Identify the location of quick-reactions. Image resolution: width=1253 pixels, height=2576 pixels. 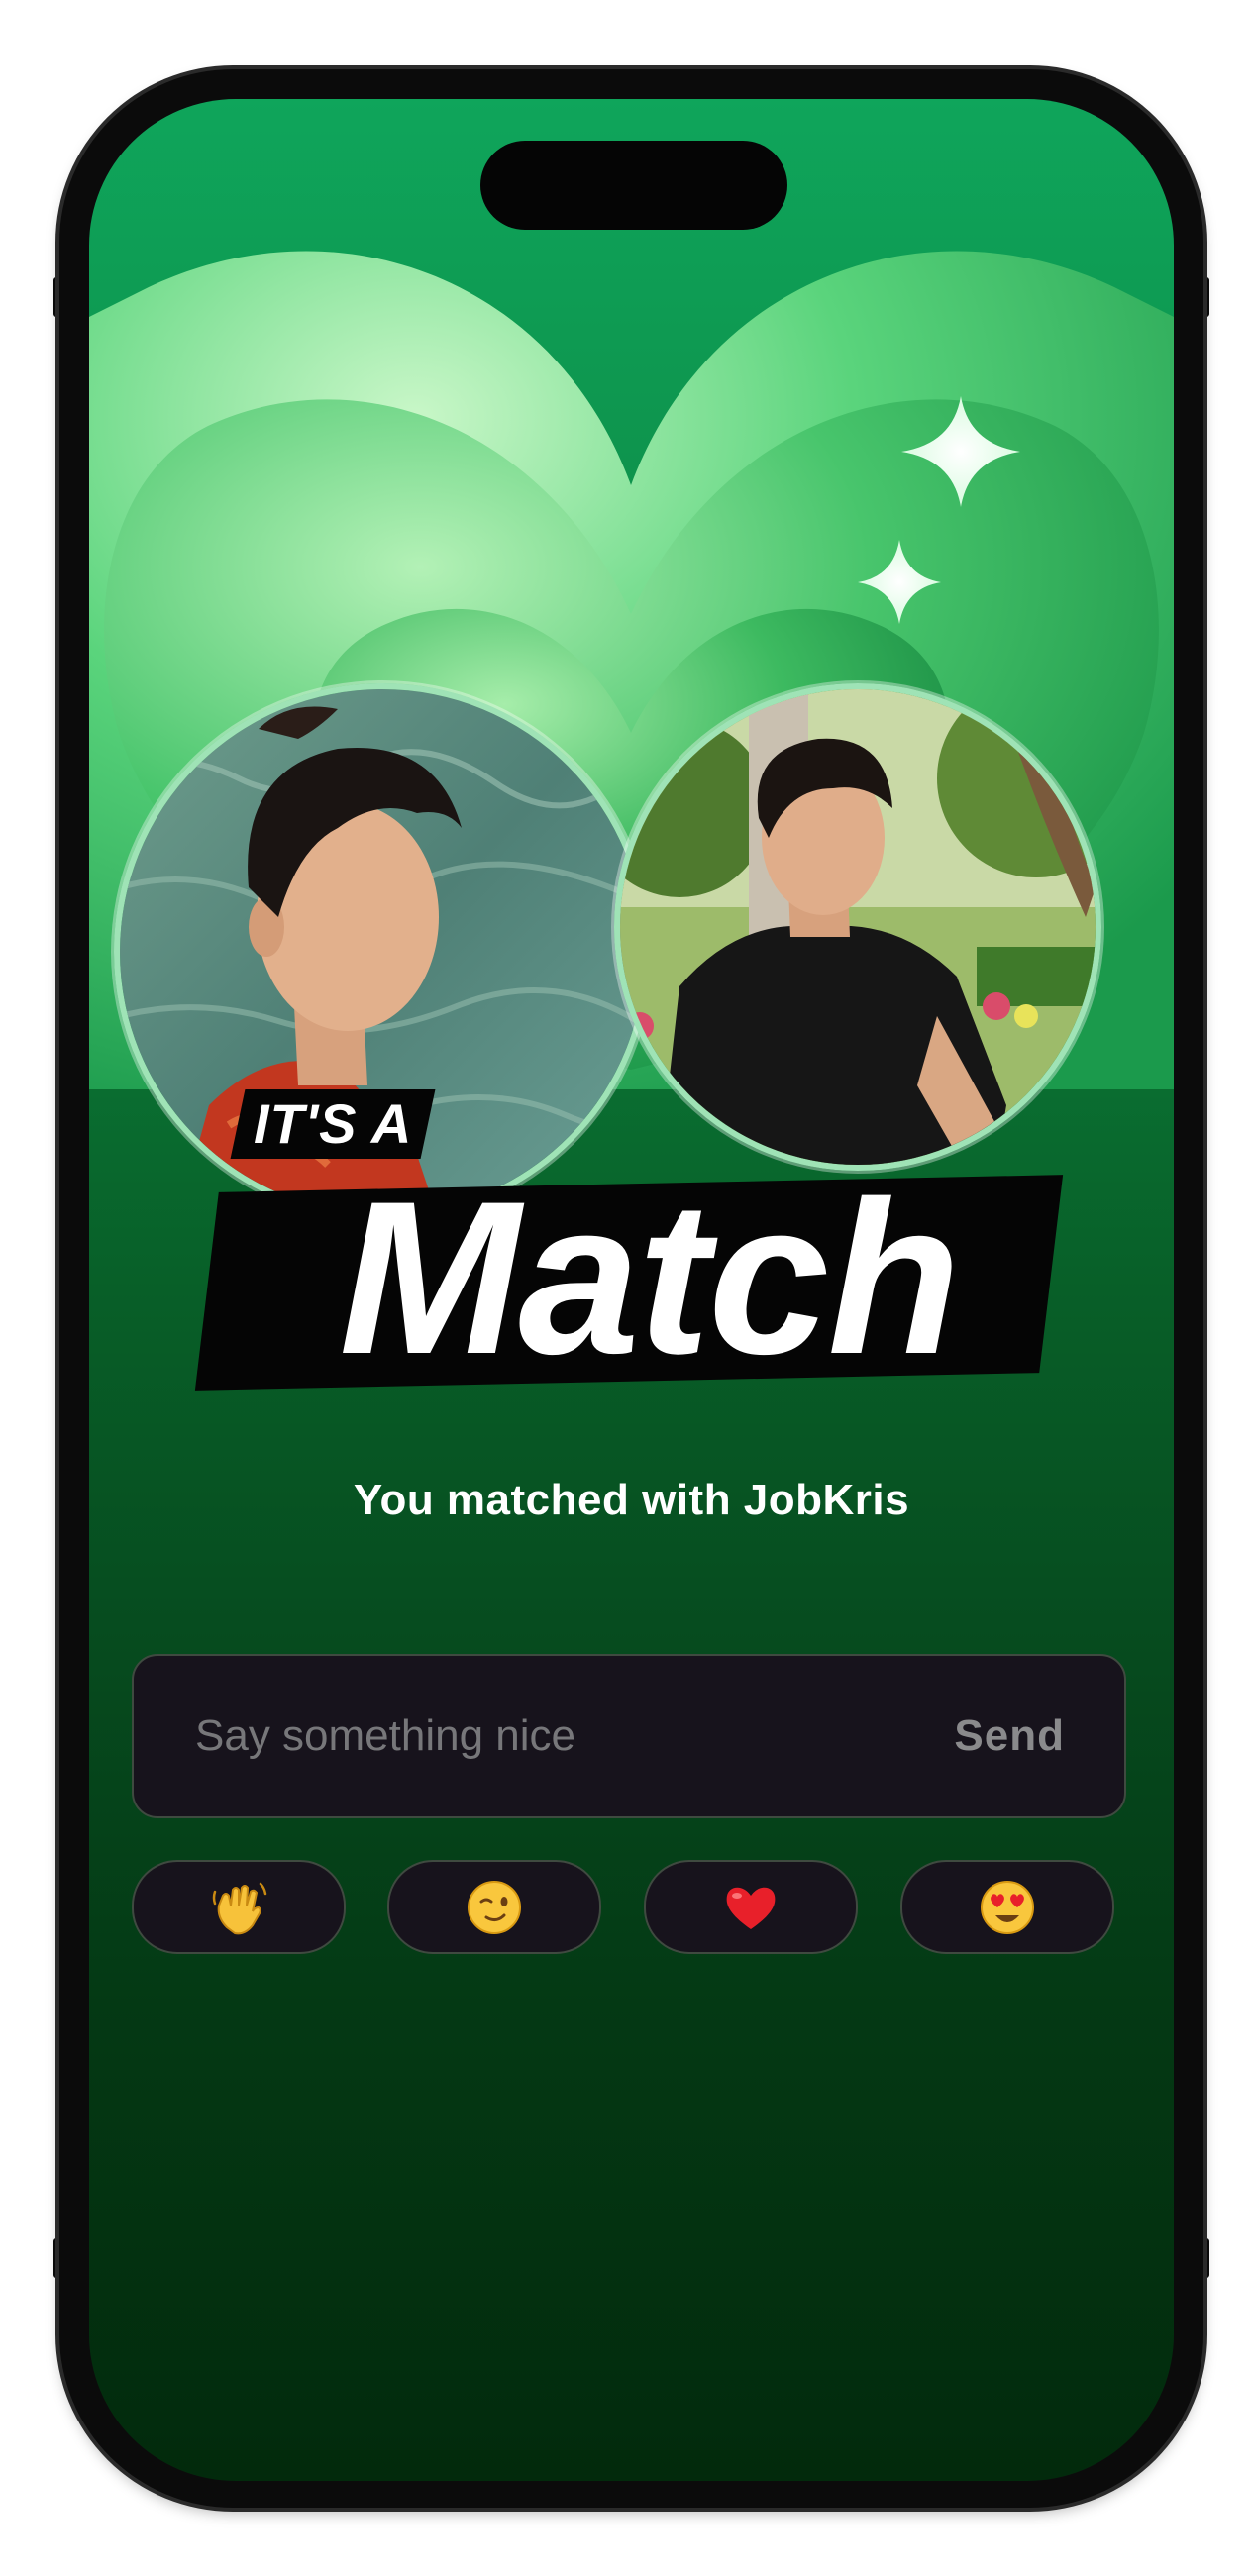
(629, 1907).